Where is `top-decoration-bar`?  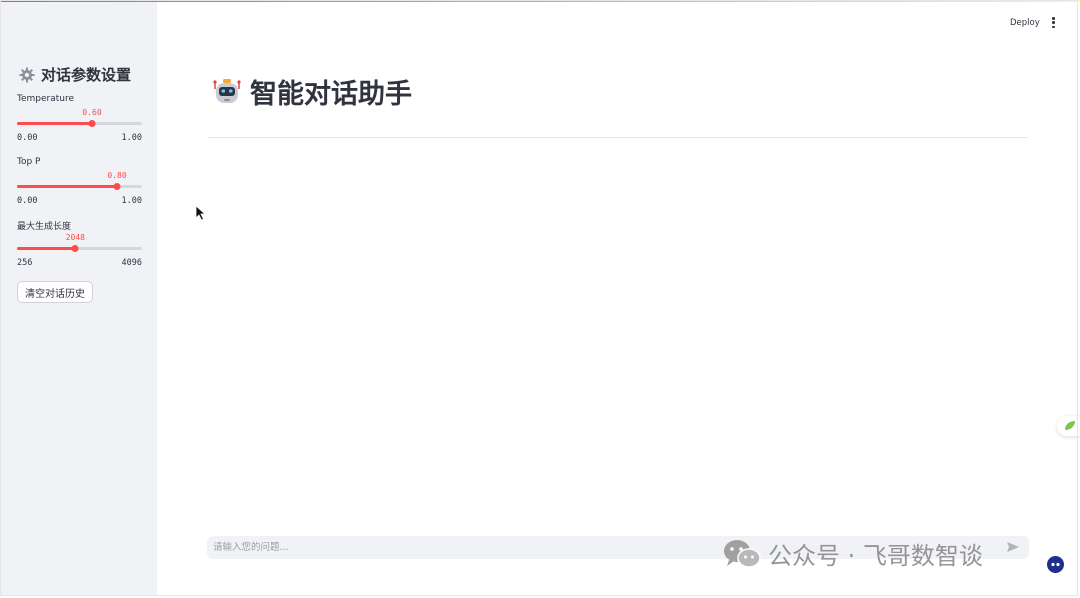 top-decoration-bar is located at coordinates (540, 1).